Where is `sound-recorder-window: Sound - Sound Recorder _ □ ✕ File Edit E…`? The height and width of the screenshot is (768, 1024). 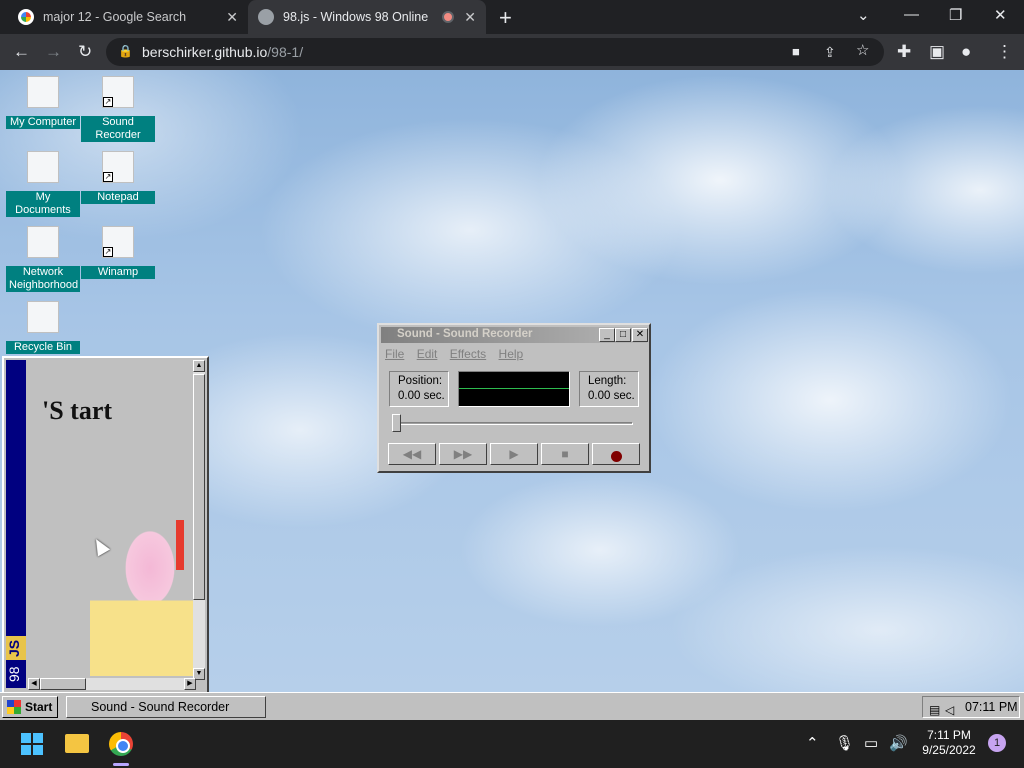 sound-recorder-window: Sound - Sound Recorder _ □ ✕ File Edit E… is located at coordinates (514, 398).